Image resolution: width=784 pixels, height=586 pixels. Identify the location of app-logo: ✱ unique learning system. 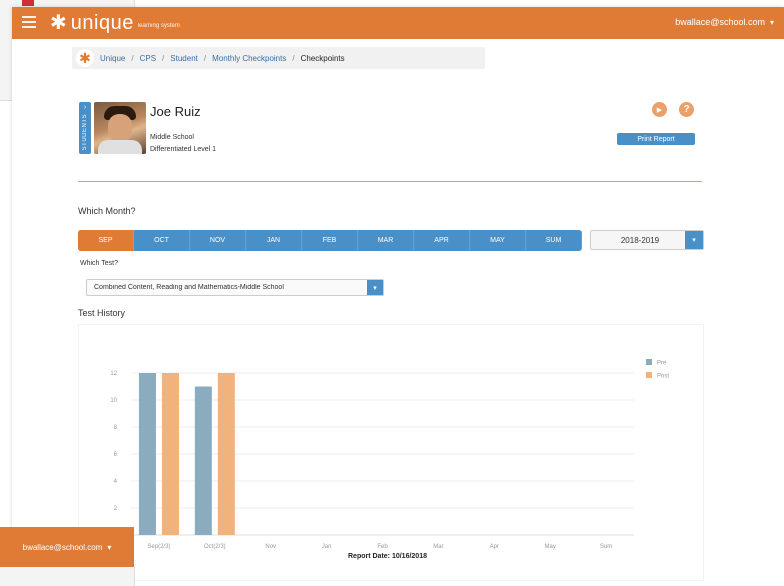
(115, 23).